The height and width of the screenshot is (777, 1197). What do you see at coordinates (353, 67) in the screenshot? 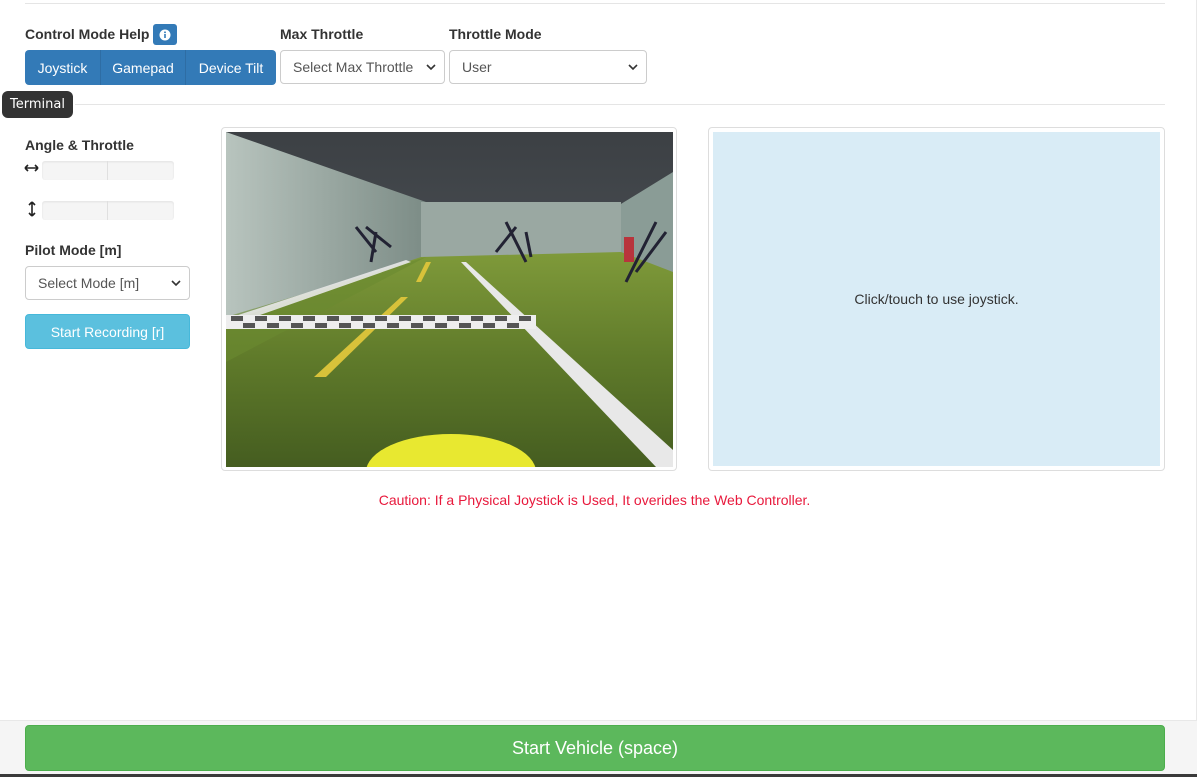
I see `max-throttle-value: Select Max Throttle` at bounding box center [353, 67].